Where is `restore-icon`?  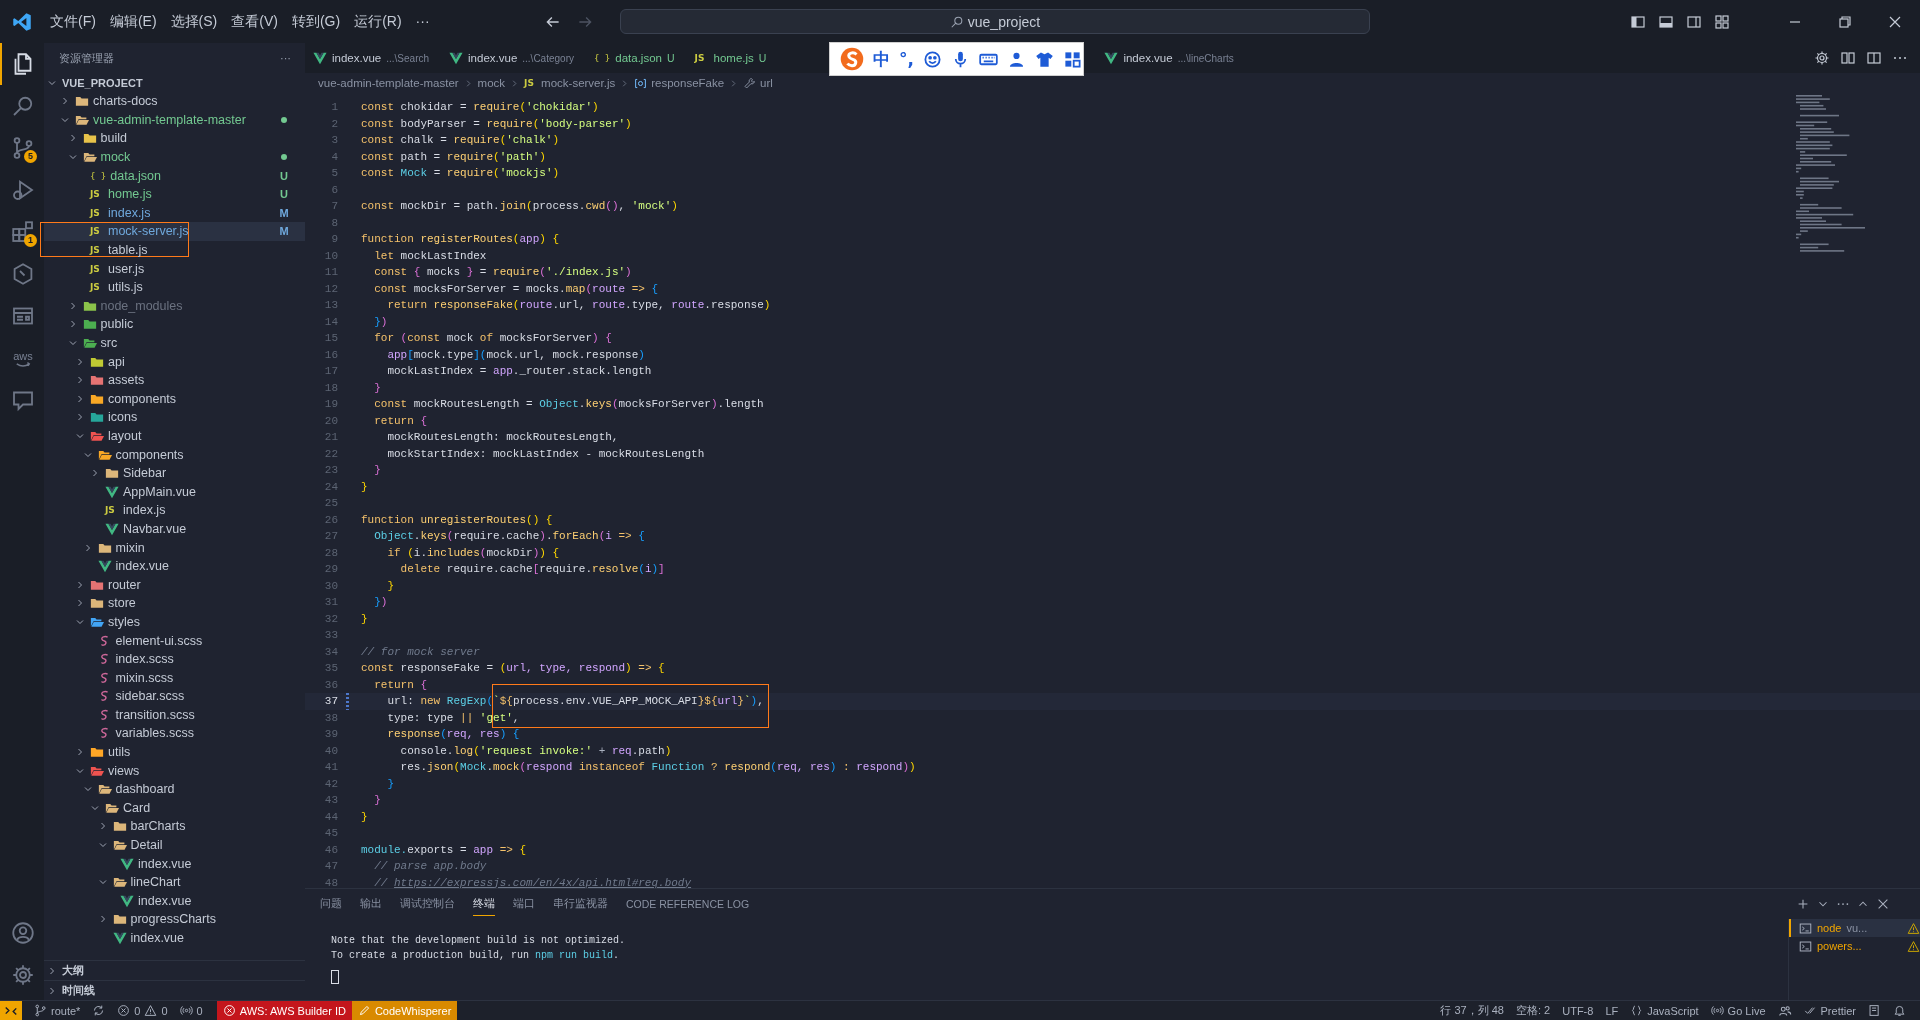
restore-icon is located at coordinates (1845, 21).